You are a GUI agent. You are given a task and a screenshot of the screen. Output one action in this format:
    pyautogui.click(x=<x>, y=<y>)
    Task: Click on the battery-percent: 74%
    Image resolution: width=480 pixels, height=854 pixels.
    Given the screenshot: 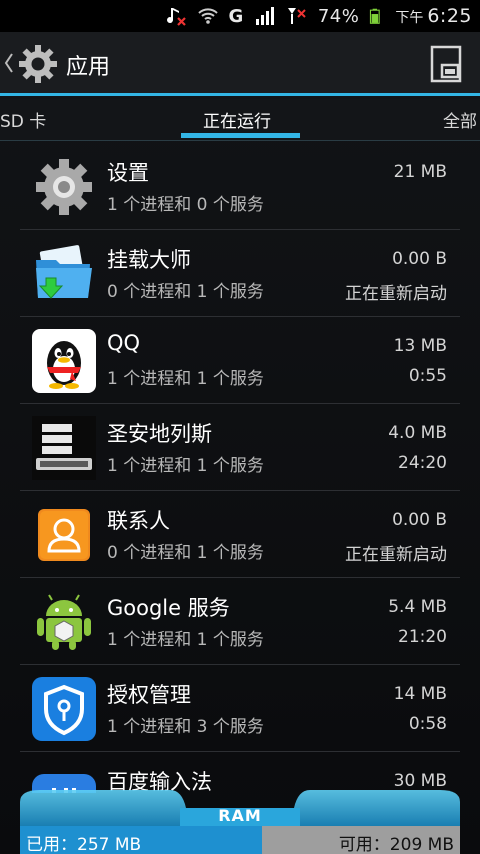 What is the action you would take?
    pyautogui.click(x=338, y=16)
    